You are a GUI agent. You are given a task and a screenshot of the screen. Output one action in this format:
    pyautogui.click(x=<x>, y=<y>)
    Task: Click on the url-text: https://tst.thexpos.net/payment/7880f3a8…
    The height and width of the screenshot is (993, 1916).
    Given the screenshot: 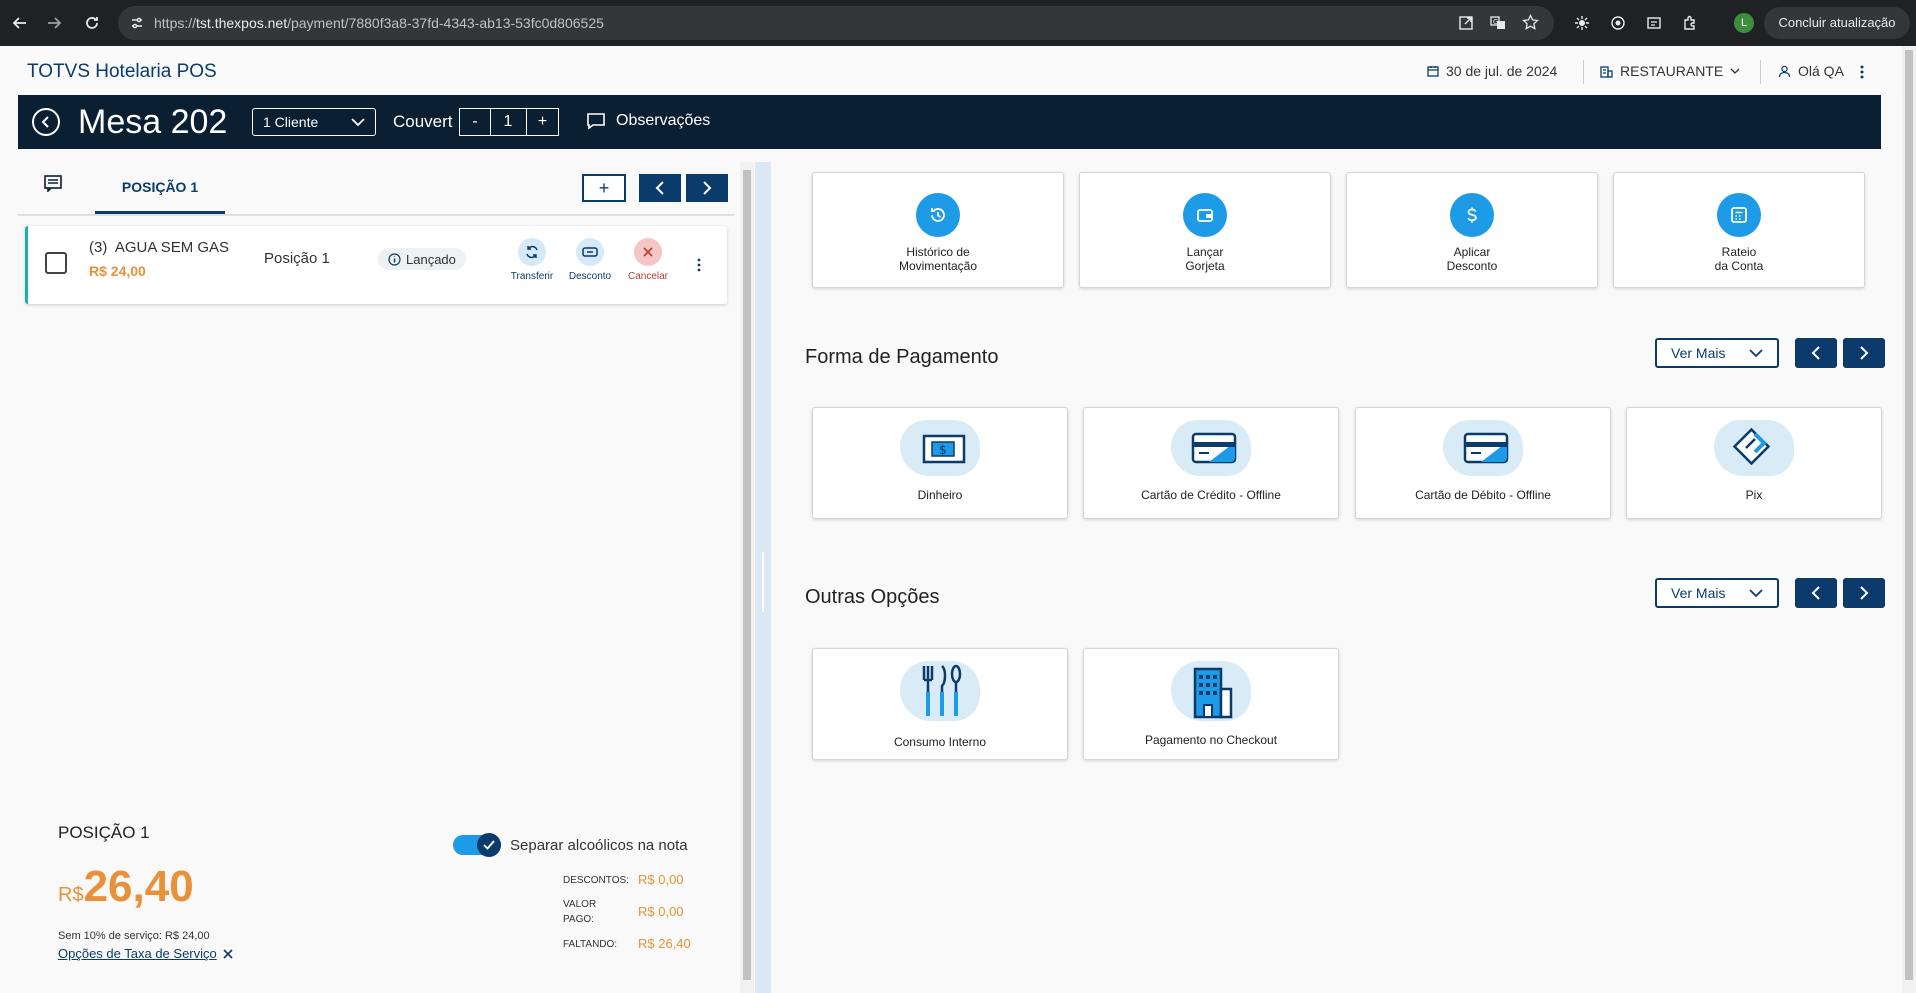 What is the action you would take?
    pyautogui.click(x=379, y=23)
    